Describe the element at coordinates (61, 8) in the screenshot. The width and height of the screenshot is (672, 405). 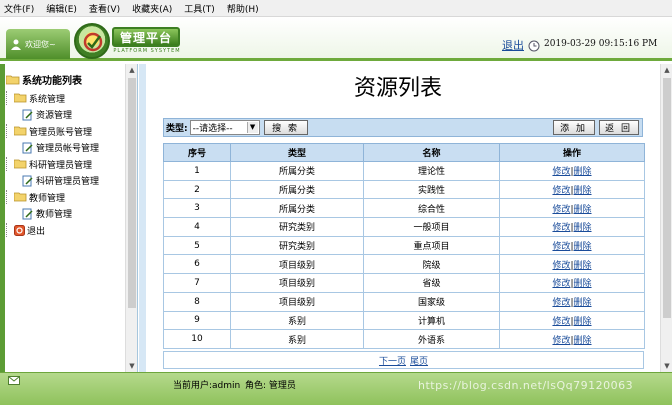
I see `menu-edit: 编辑(E)` at that location.